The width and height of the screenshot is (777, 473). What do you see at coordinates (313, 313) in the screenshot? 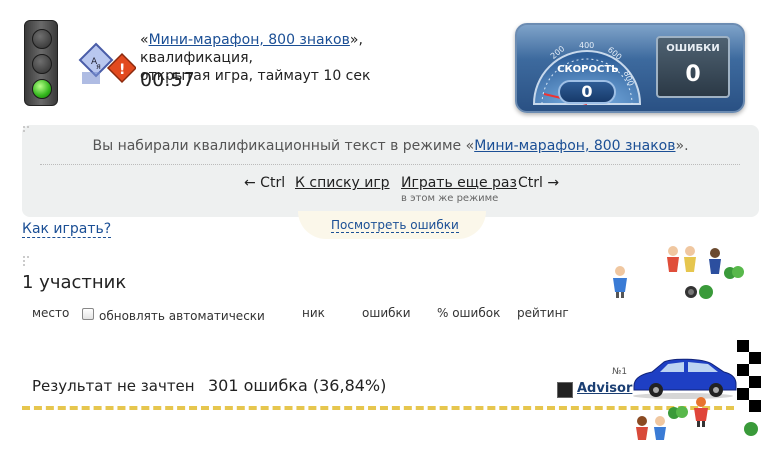
I see `header-nick: ник` at bounding box center [313, 313].